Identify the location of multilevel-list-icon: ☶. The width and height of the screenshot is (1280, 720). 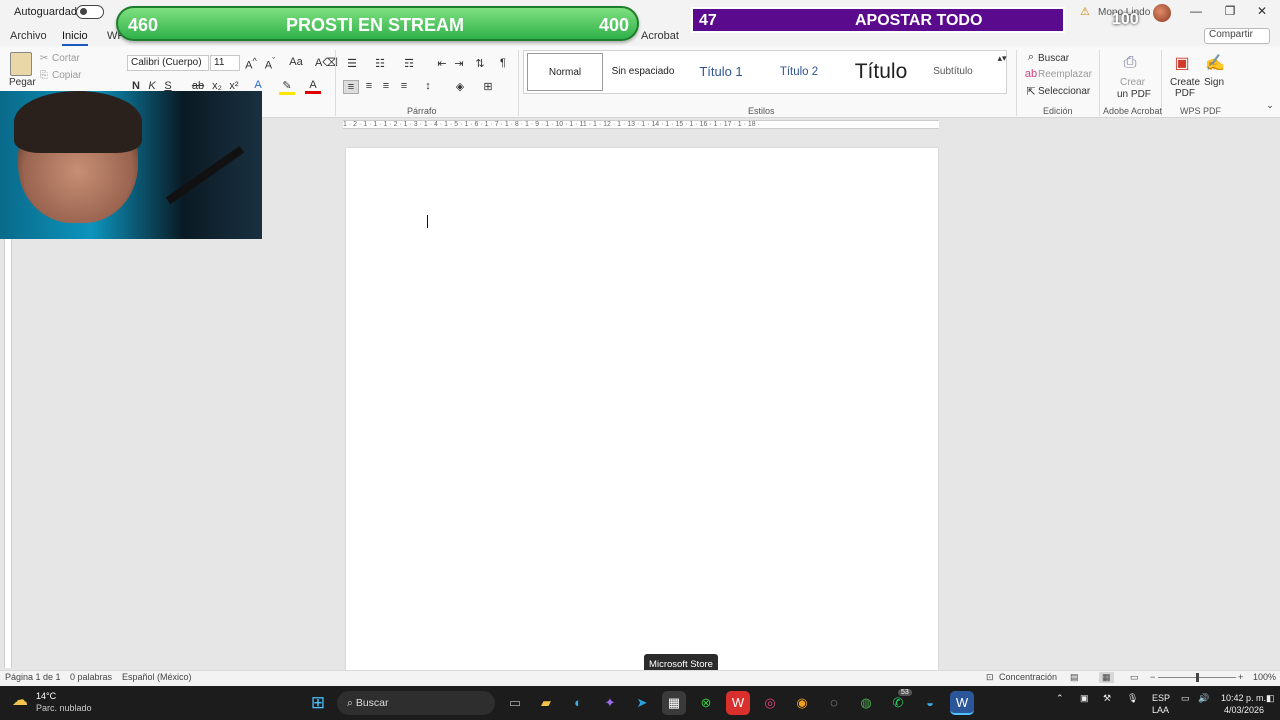
(409, 63).